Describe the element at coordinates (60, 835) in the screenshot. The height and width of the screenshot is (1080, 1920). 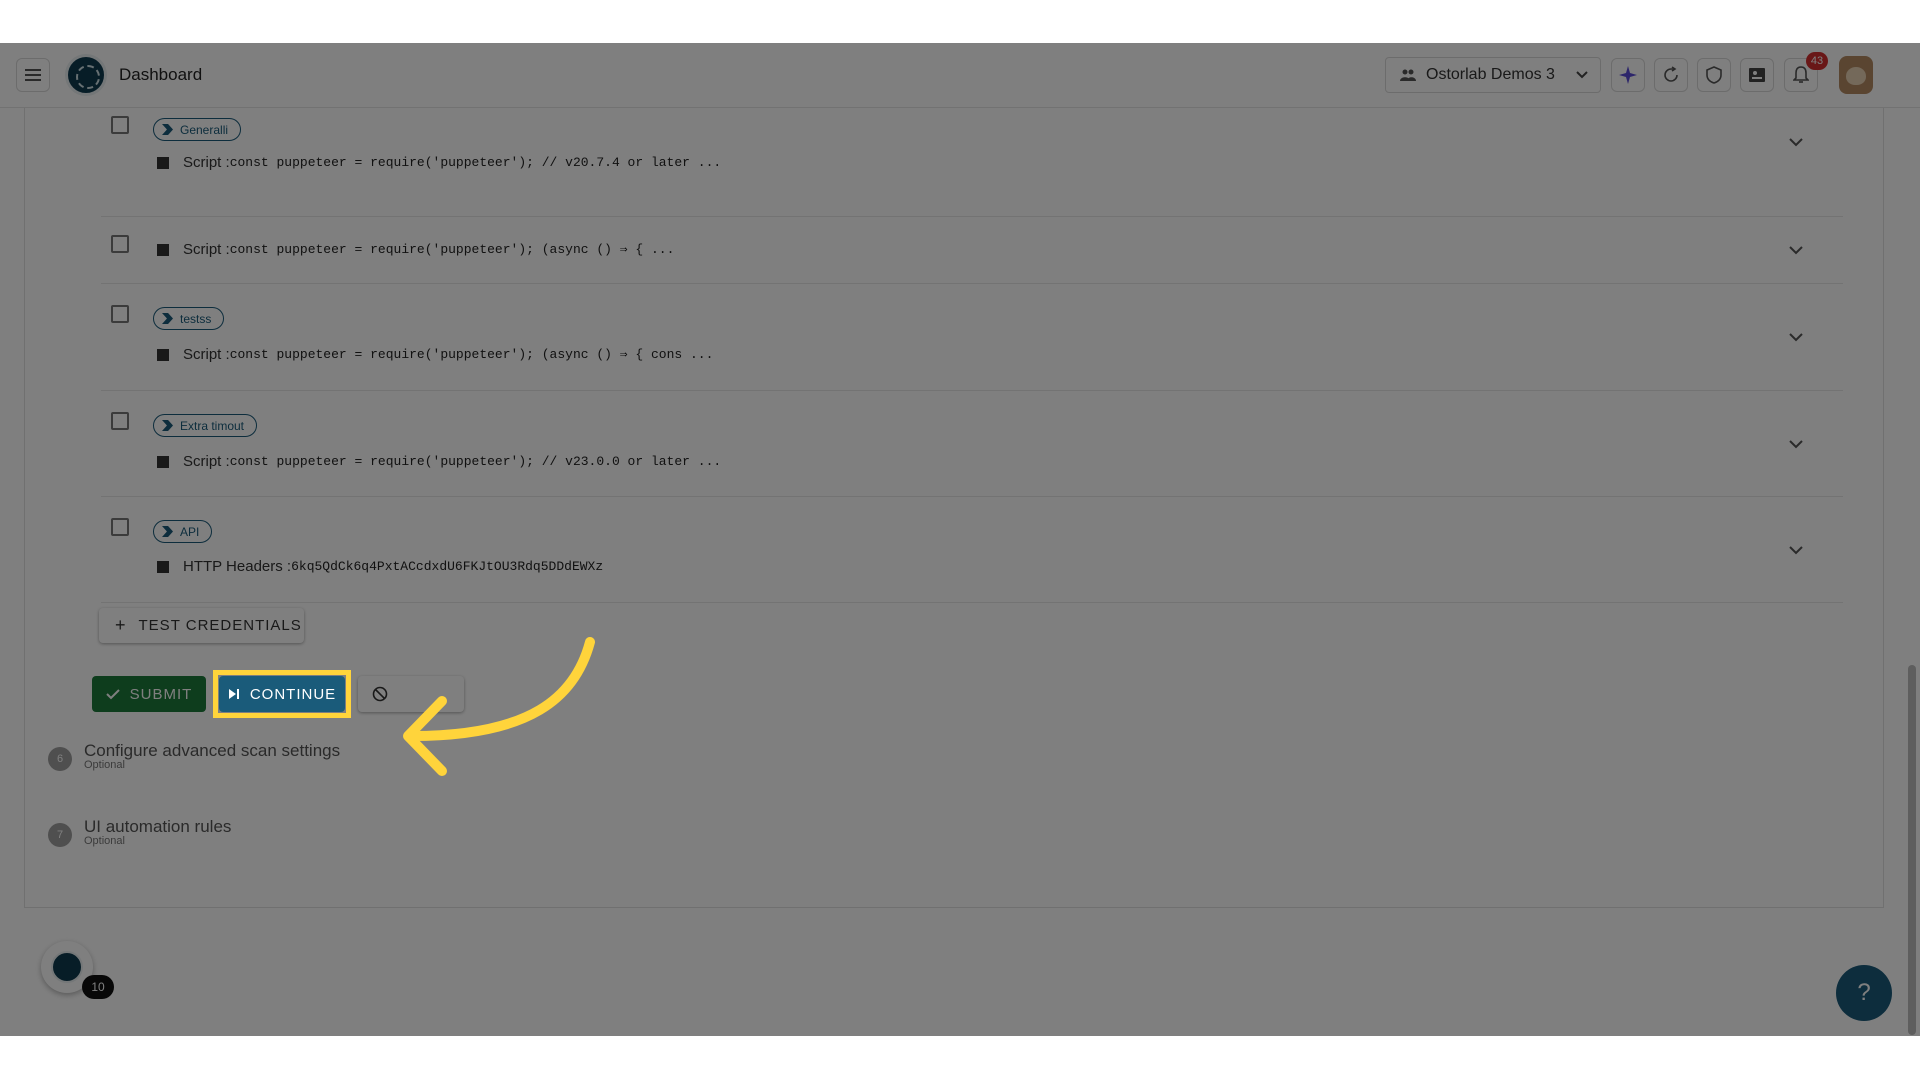
I see `step-number: 7` at that location.